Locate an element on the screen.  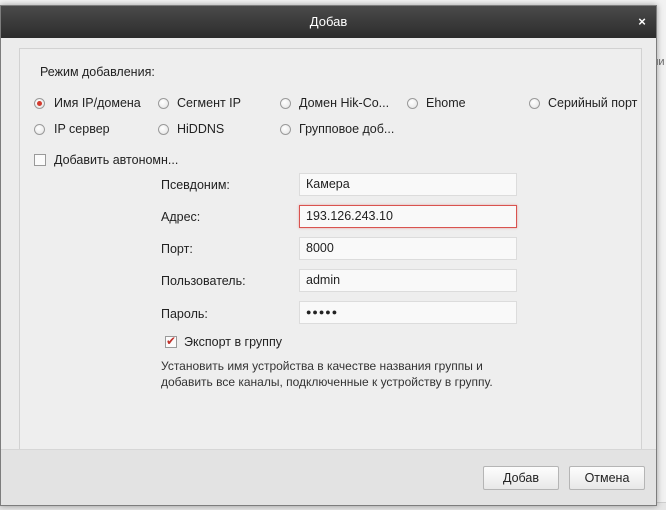
dialog-footer: Добав Отмена is located at coordinates (328, 477).